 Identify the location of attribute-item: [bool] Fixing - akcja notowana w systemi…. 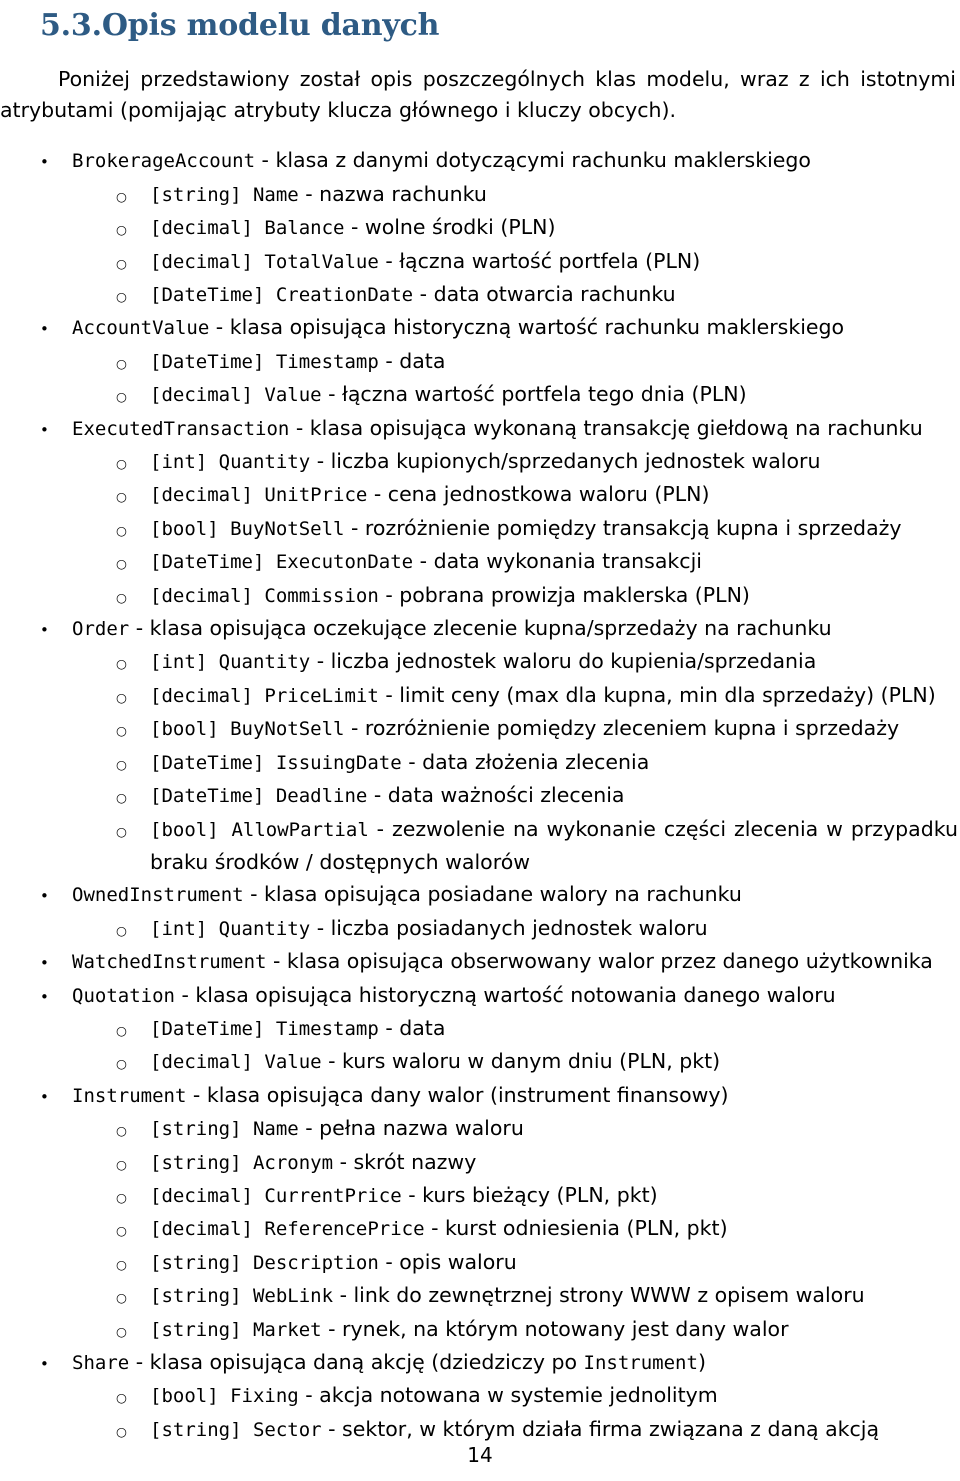
(515, 1395).